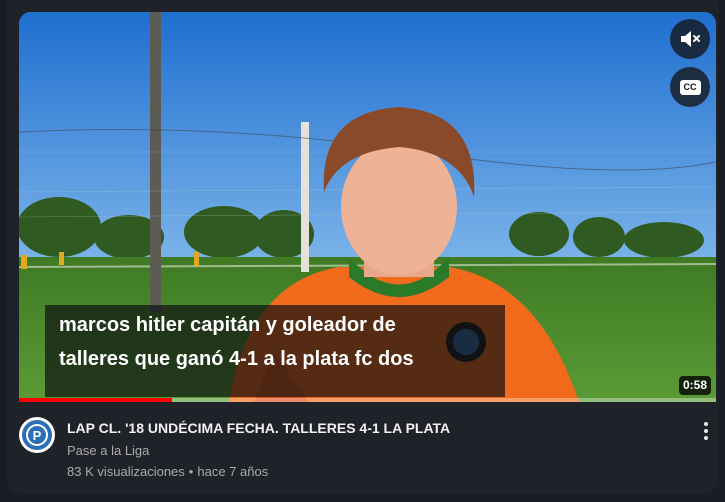 This screenshot has width=725, height=502. I want to click on channel-logo-icon: P, so click(37, 435).